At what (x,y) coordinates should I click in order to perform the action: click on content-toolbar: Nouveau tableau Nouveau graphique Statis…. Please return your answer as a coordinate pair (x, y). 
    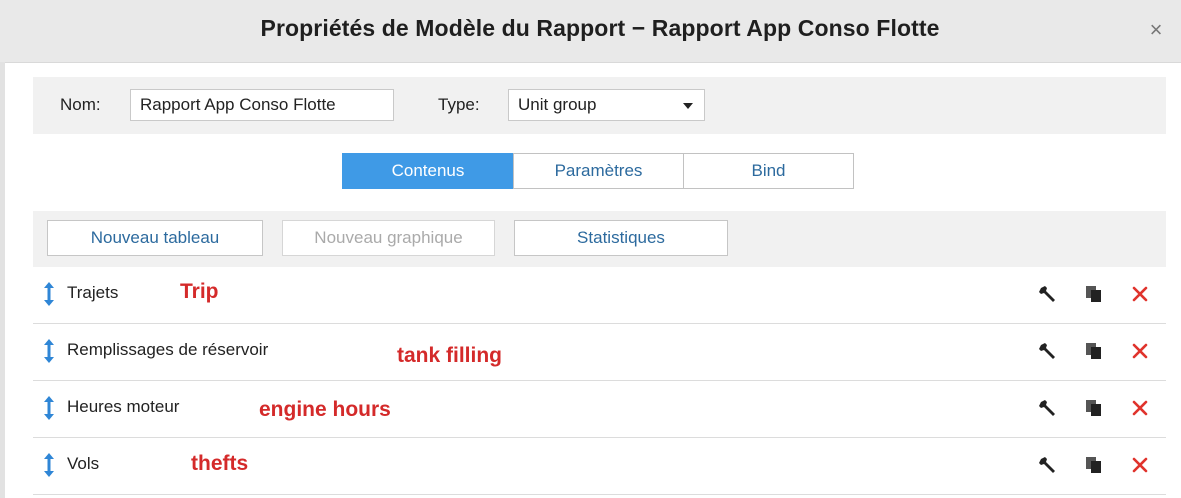
    Looking at the image, I should click on (599, 239).